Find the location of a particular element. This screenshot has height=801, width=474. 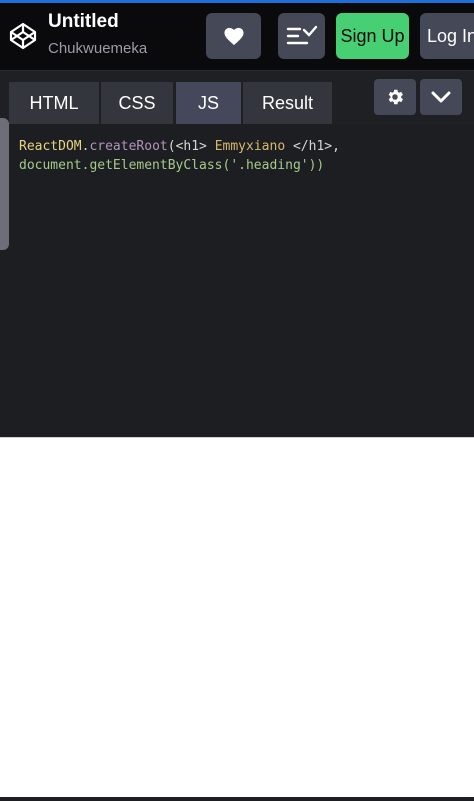

gear-icon is located at coordinates (395, 97).